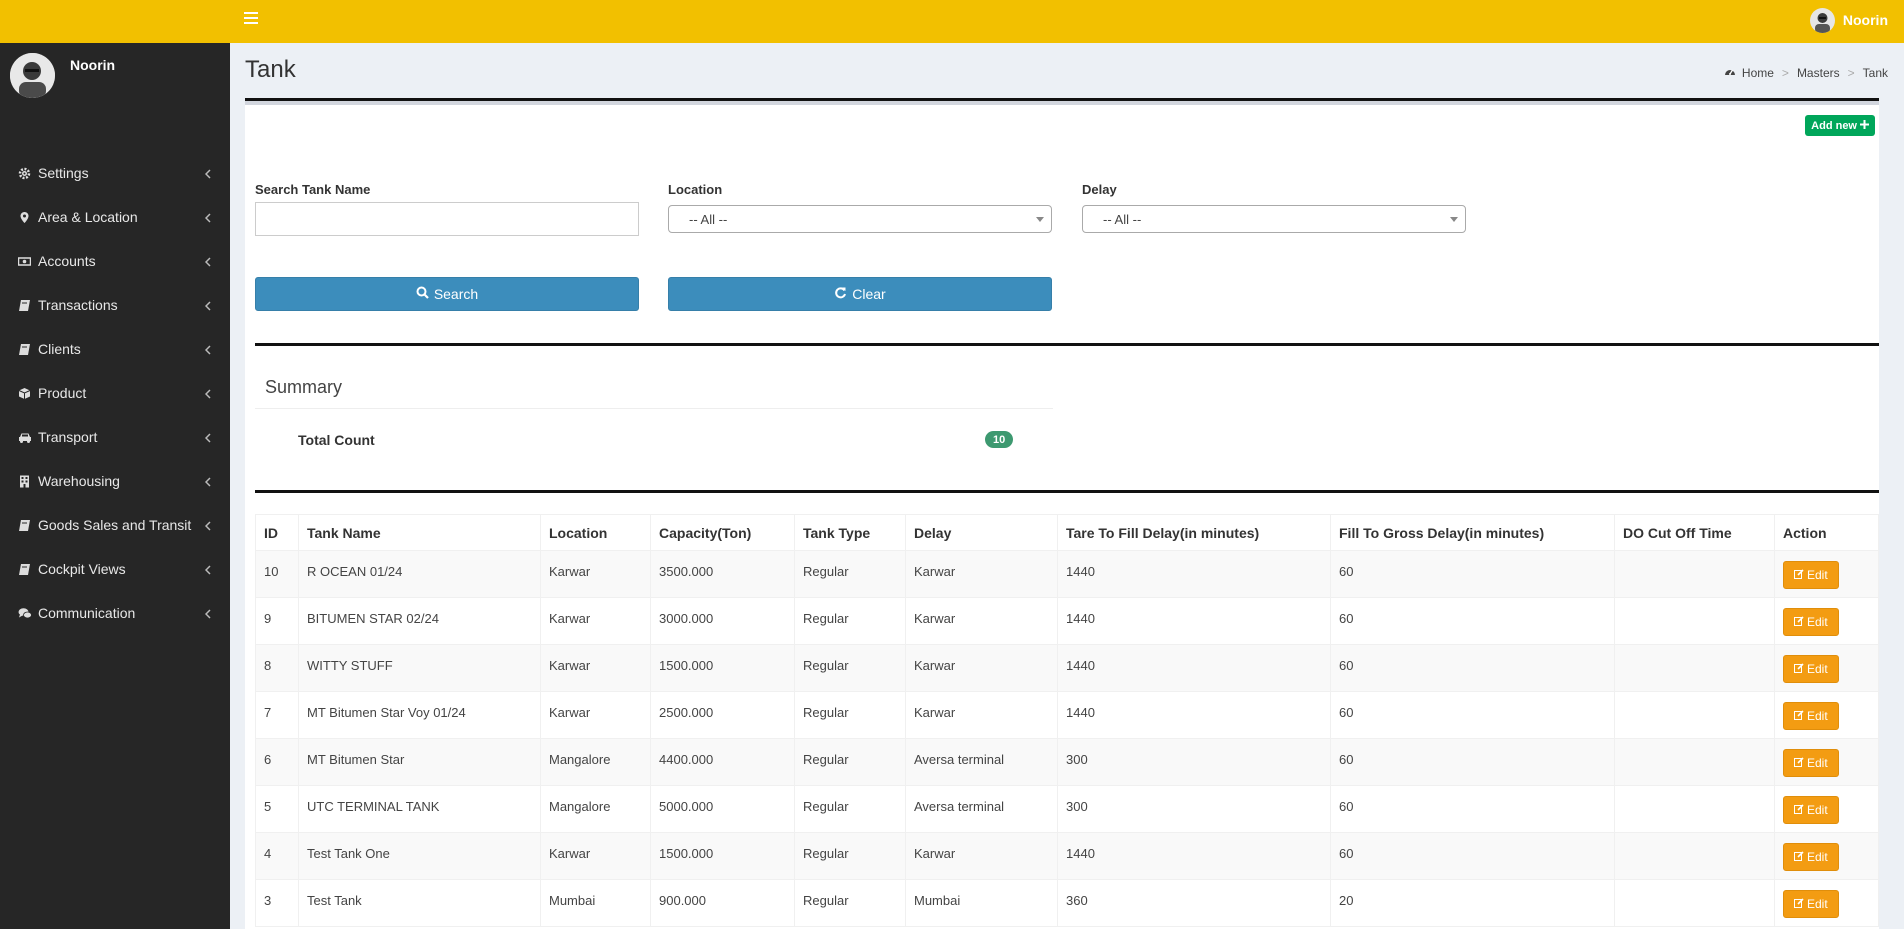  I want to click on cell-tank-name: Test Tank, so click(419, 903).